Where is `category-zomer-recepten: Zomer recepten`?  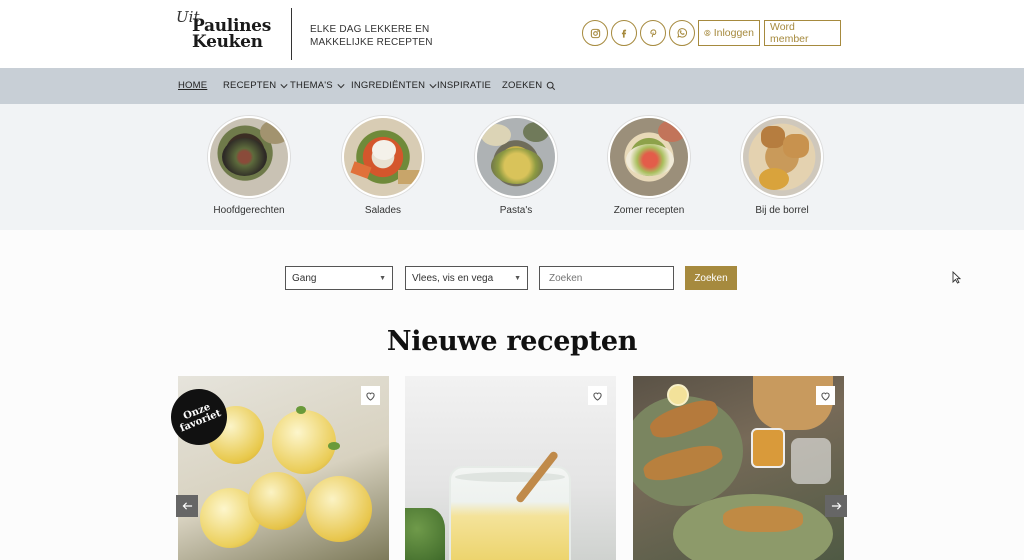
category-zomer-recepten: Zomer recepten is located at coordinates (649, 166).